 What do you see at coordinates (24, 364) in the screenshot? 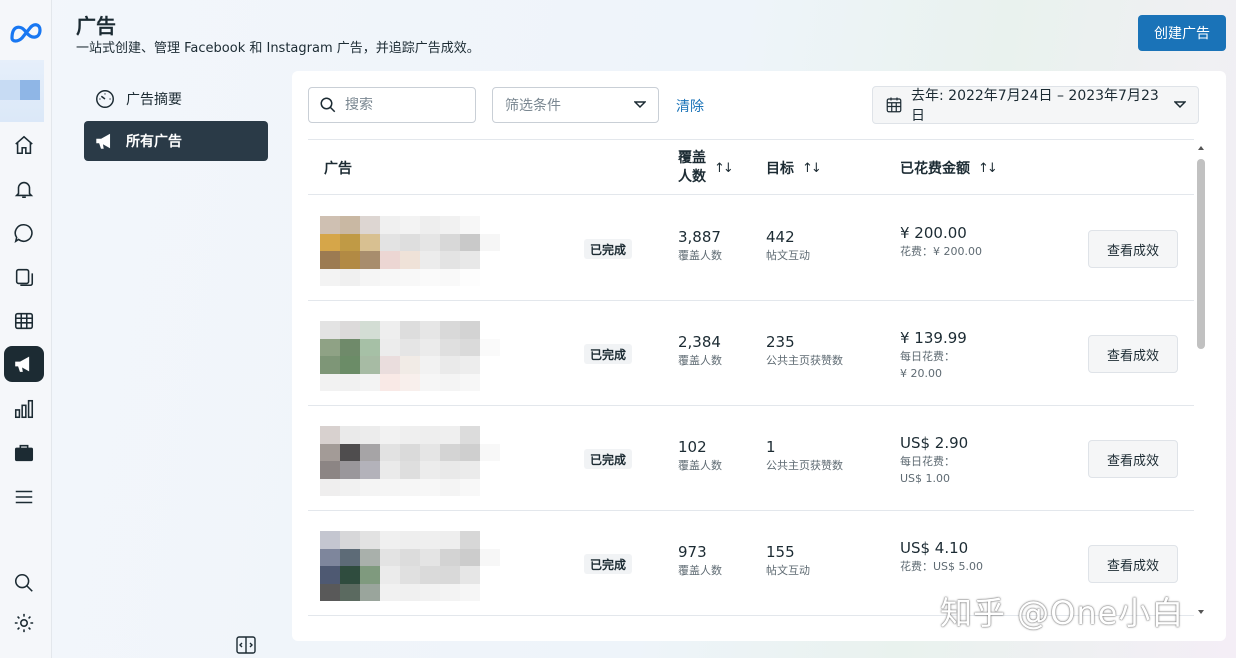
I see `megaphone-icon` at bounding box center [24, 364].